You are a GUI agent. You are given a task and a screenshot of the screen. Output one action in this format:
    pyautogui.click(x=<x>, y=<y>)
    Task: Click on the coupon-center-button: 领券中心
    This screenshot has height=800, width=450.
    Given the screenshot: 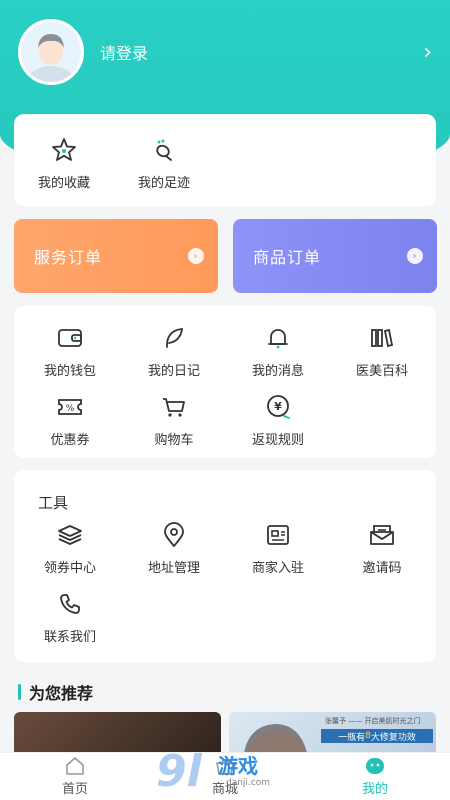 What is the action you would take?
    pyautogui.click(x=70, y=548)
    